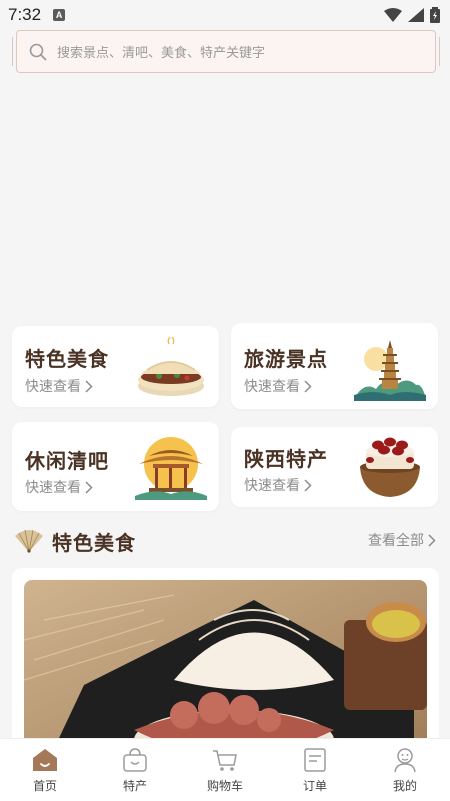 The width and height of the screenshot is (450, 801). What do you see at coordinates (25, 14) in the screenshot?
I see `status-time: 7:32` at bounding box center [25, 14].